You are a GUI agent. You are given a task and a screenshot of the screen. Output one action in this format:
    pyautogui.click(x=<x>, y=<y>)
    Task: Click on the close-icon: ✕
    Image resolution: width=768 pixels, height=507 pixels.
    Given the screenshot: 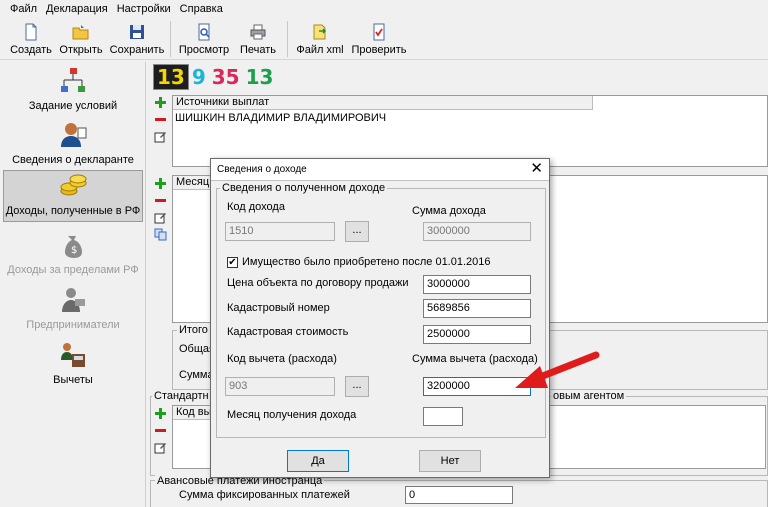 What is the action you would take?
    pyautogui.click(x=536, y=169)
    